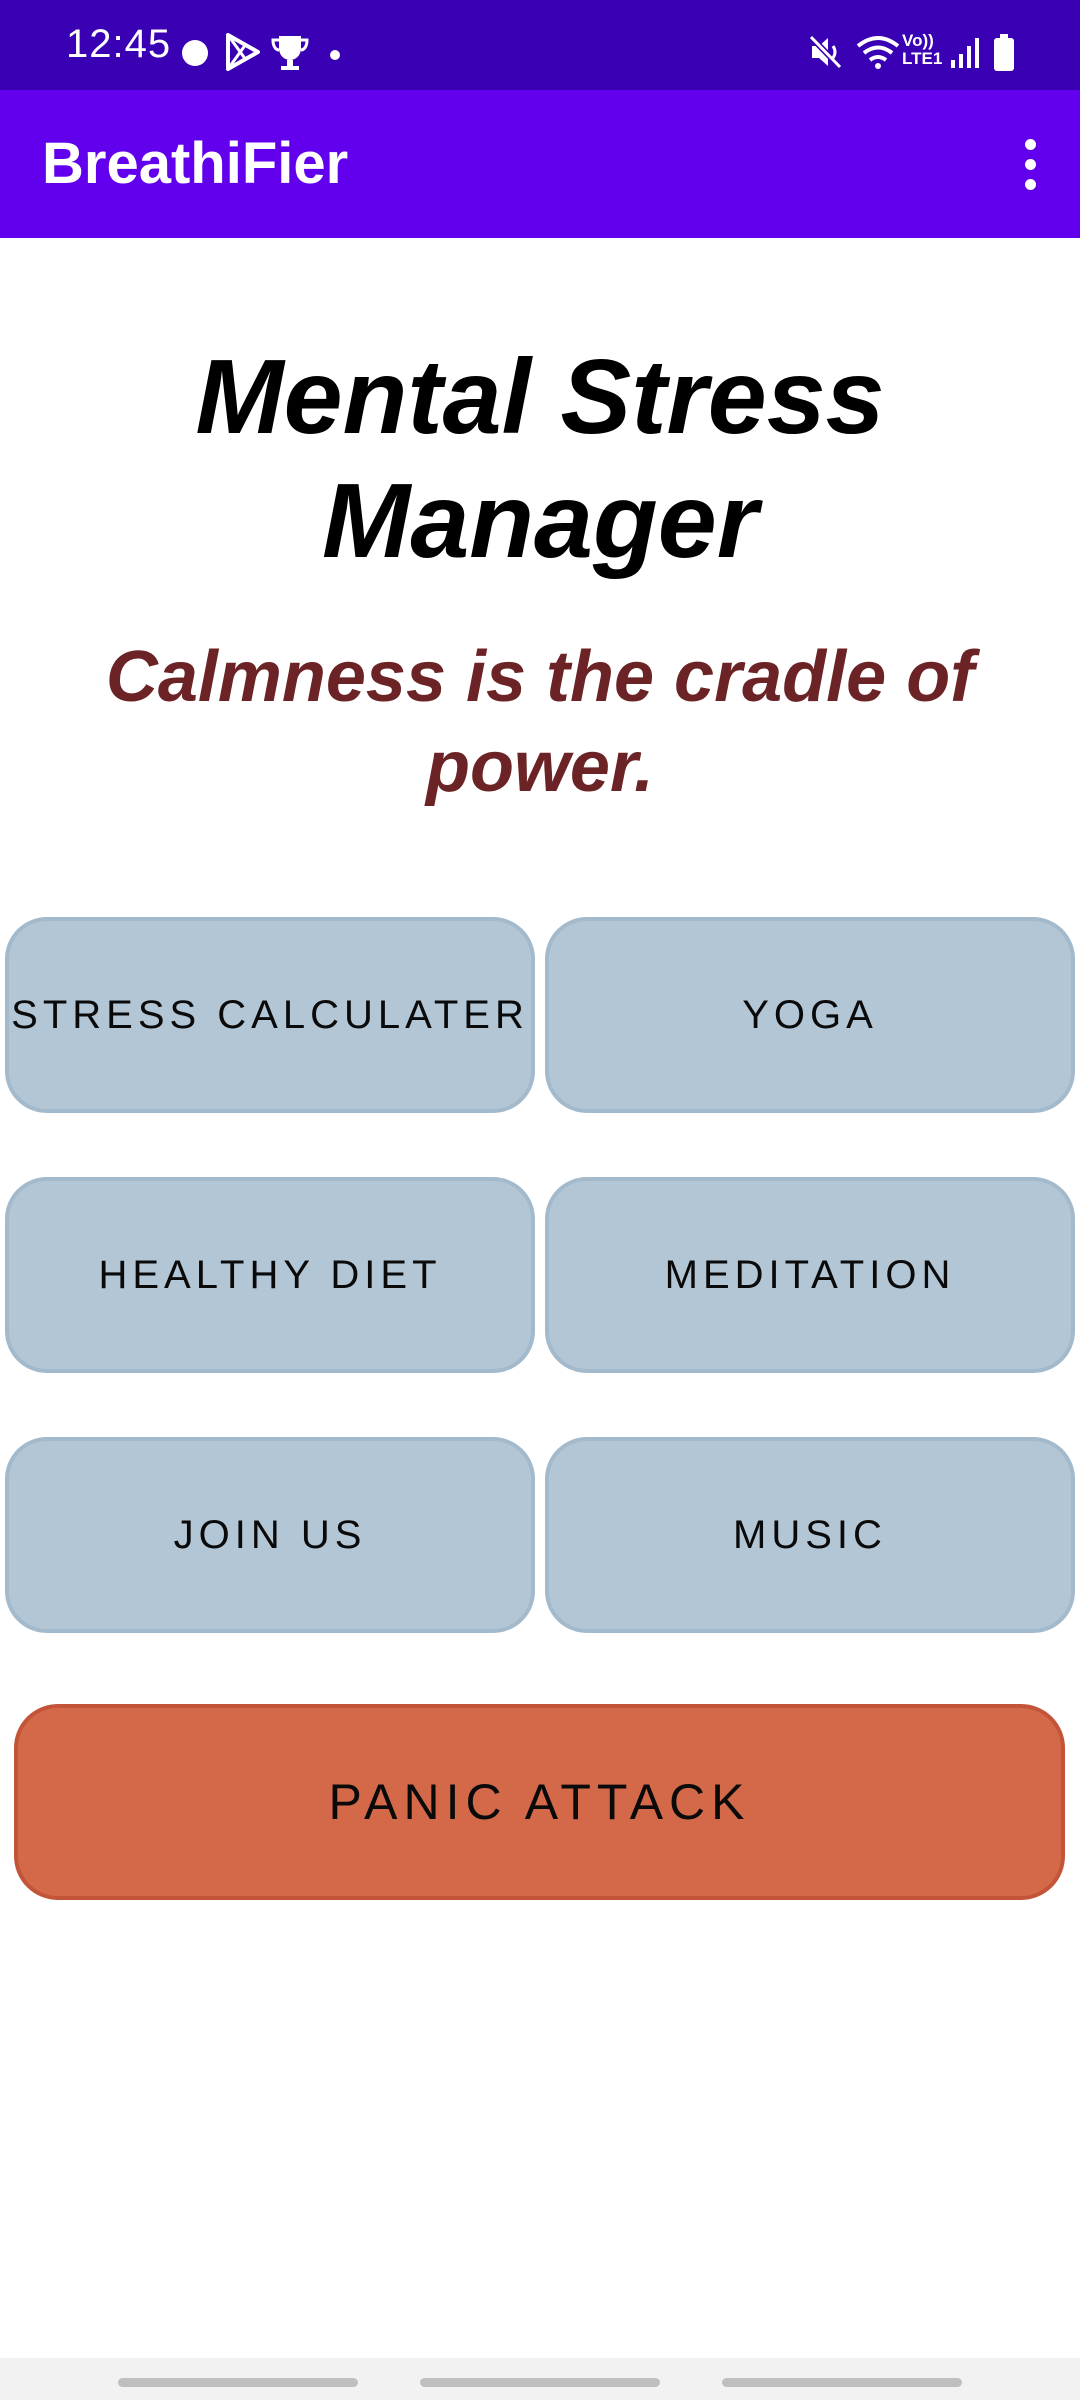 The width and height of the screenshot is (1080, 2400). What do you see at coordinates (335, 57) in the screenshot?
I see `more-notifications-dot` at bounding box center [335, 57].